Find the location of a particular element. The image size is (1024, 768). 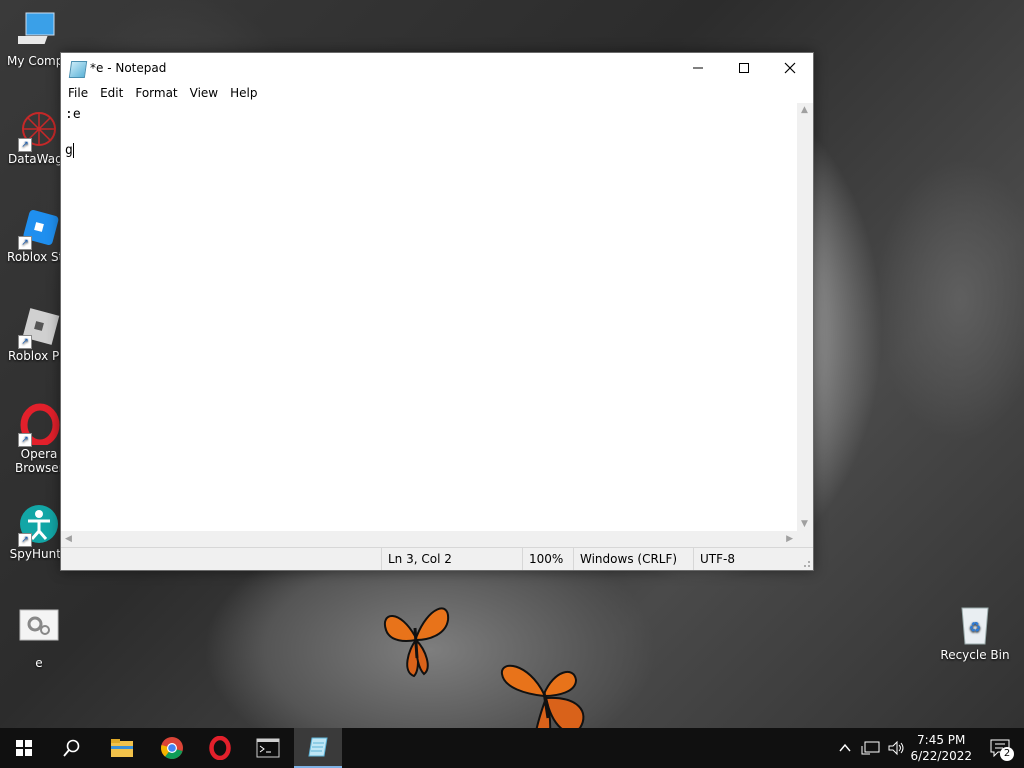

search-button is located at coordinates (72, 748).